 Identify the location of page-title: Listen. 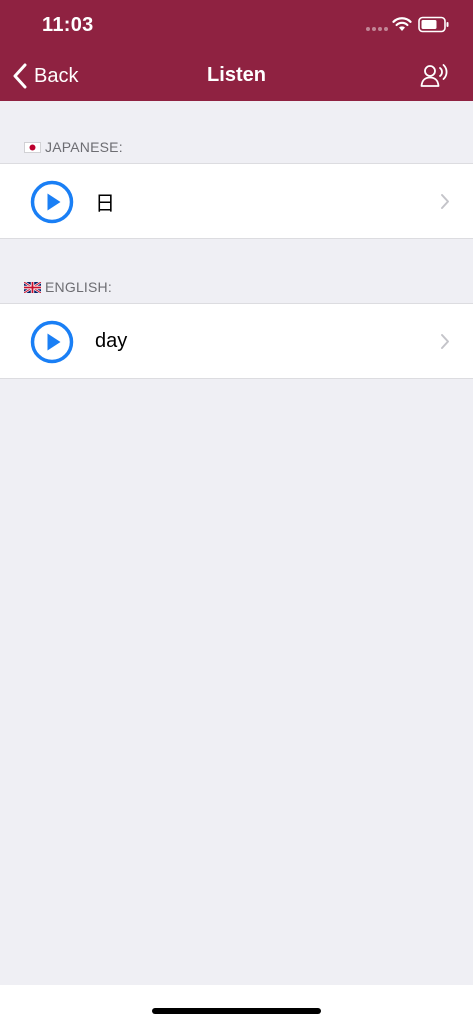
(236, 75).